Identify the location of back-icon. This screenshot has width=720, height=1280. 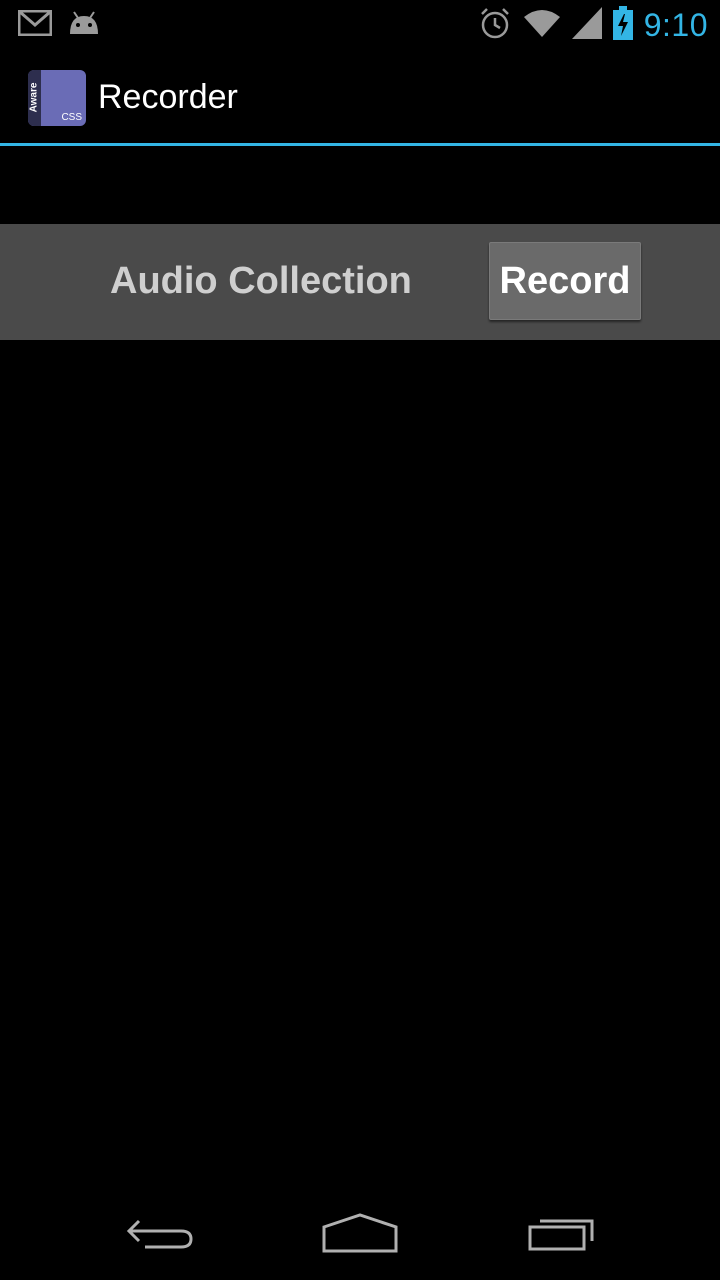
(160, 1235).